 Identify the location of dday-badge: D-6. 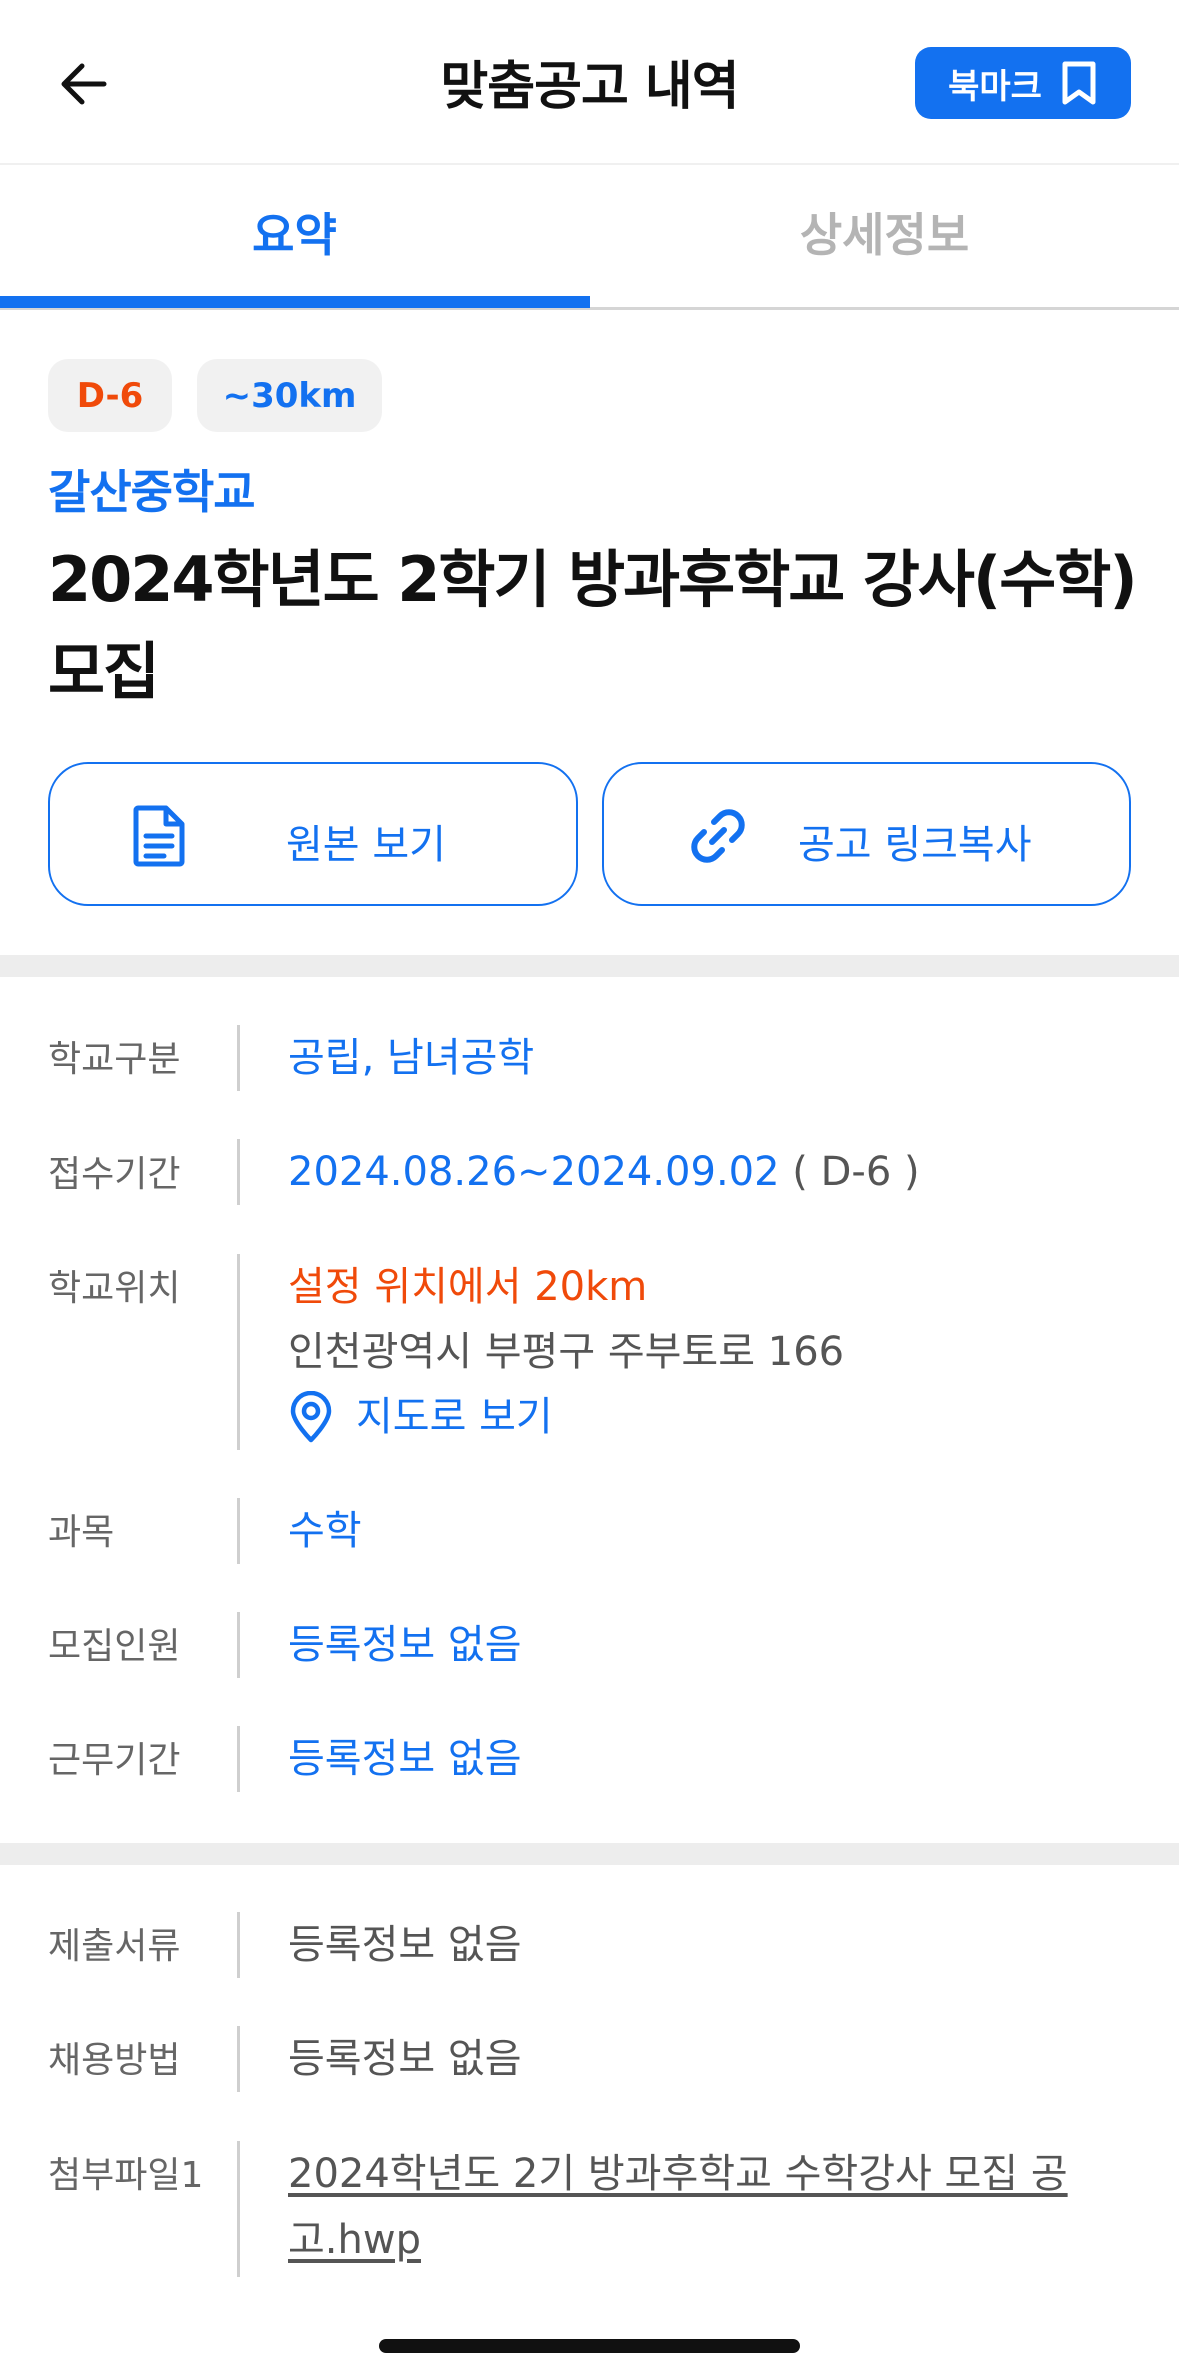
(110, 395).